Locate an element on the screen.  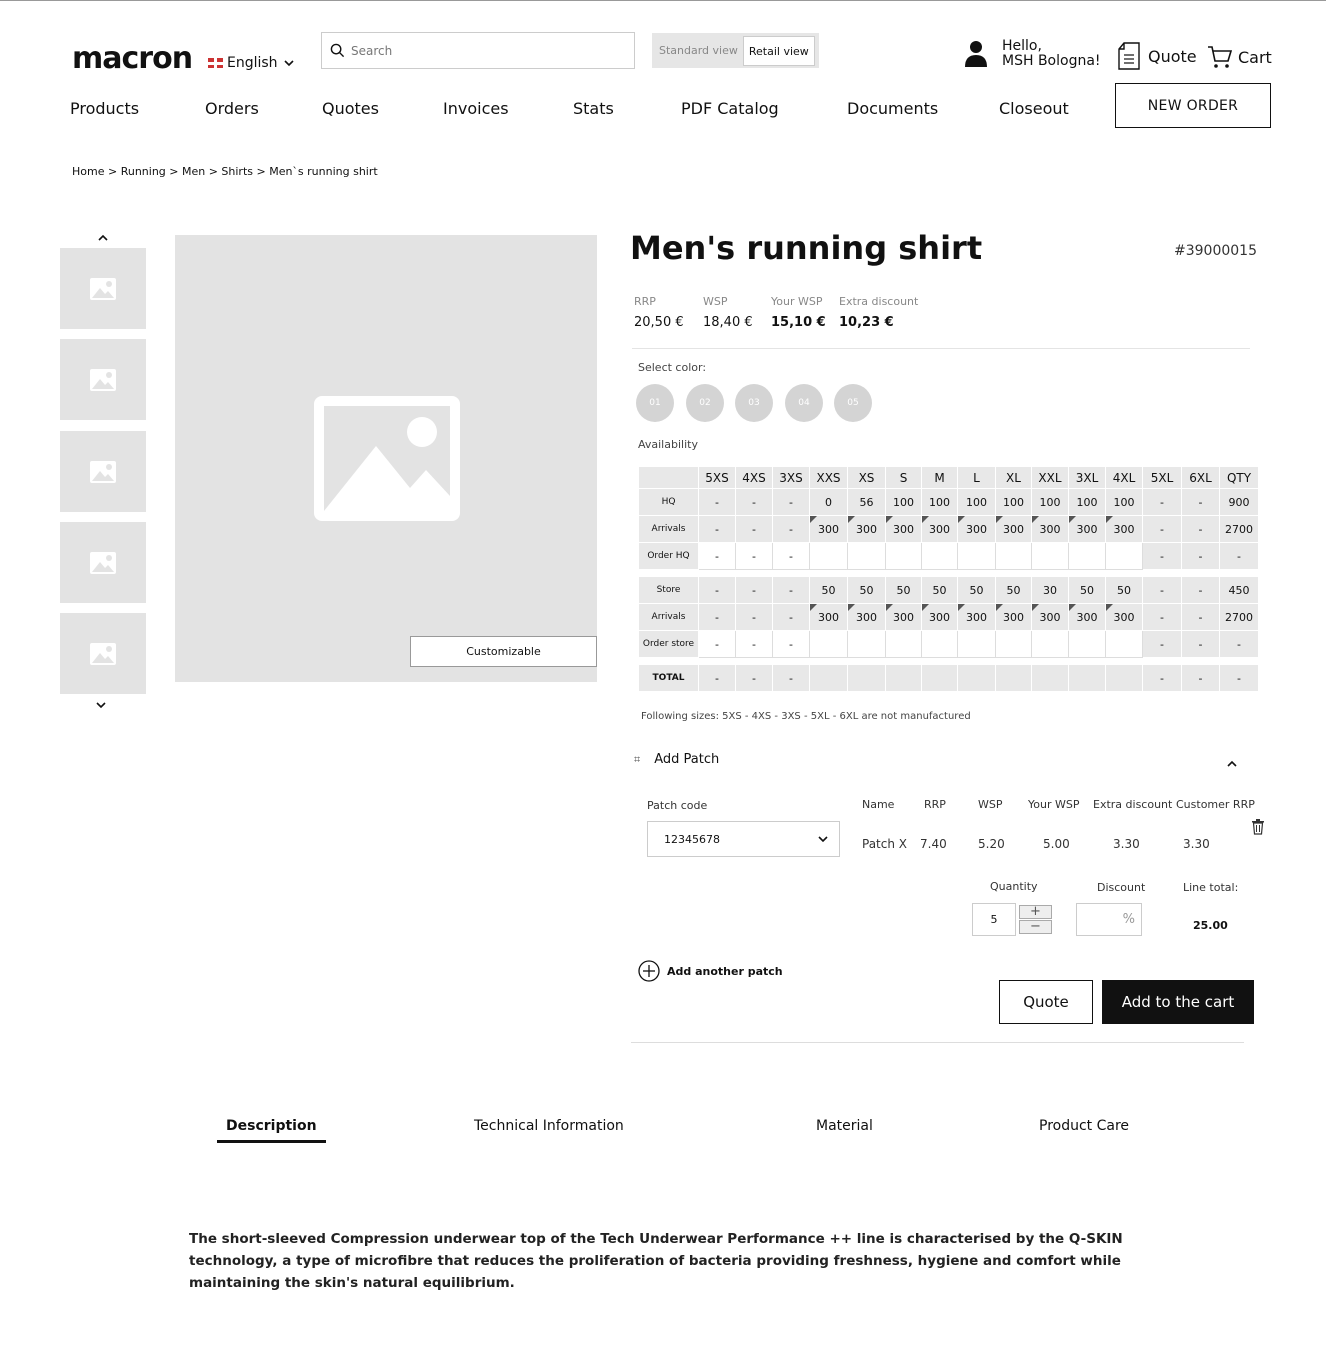
view-toggle: Standard view Retail view is located at coordinates (735, 50).